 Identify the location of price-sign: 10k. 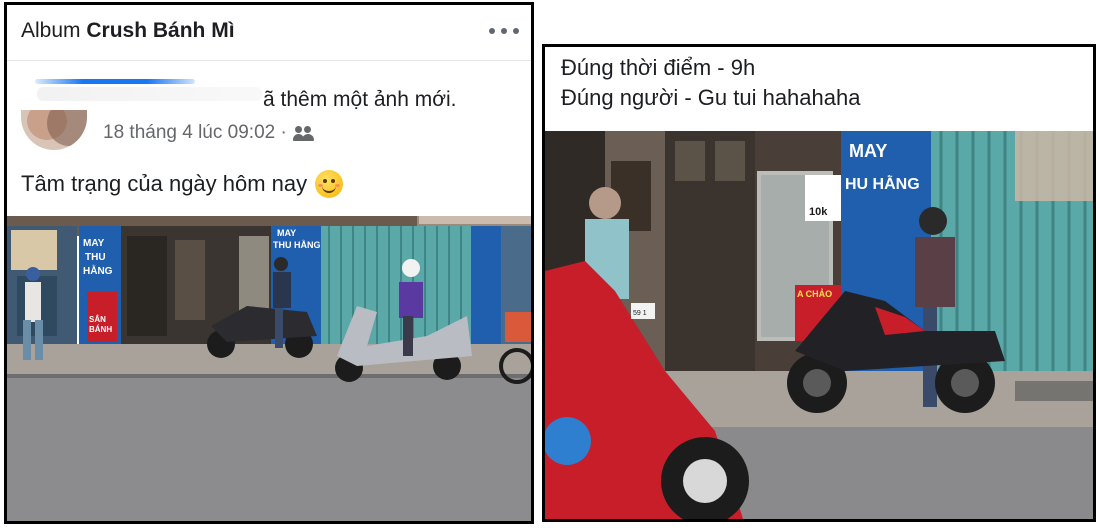
(818, 212).